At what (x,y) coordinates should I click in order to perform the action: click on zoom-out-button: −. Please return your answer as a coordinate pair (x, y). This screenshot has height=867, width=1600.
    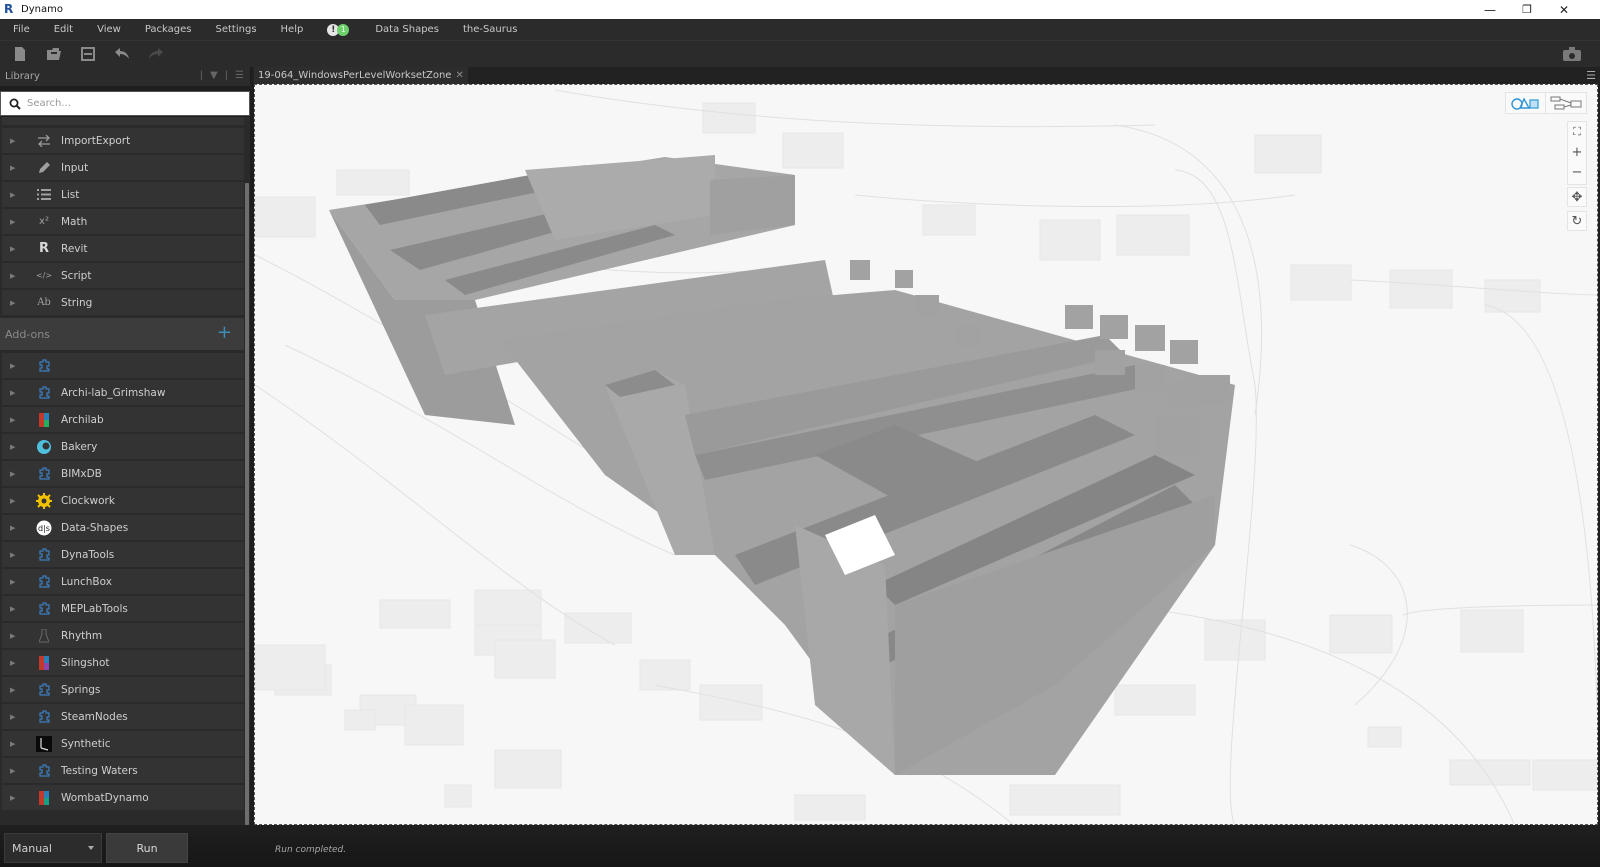
    Looking at the image, I should click on (1577, 172).